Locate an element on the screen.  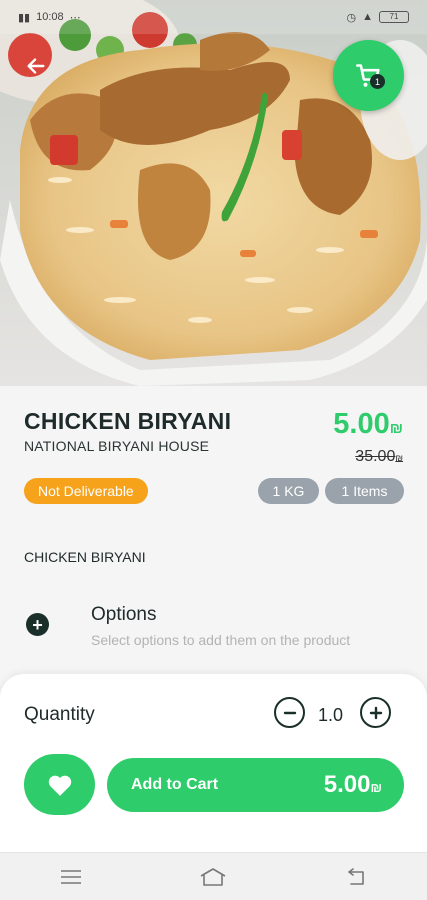
add-to-cart-button: Add to Cart 5.00₪ is located at coordinates (255, 785).